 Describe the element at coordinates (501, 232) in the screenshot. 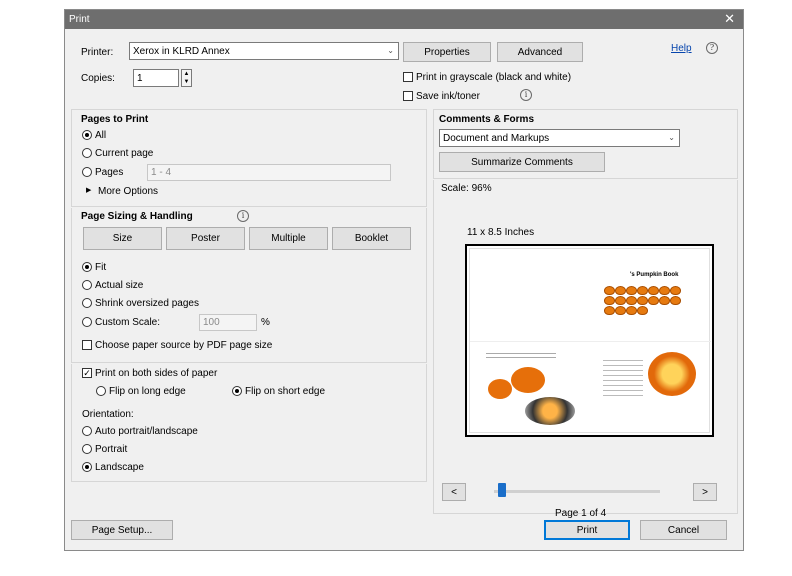

I see `paper-size-label: 11 x 8.5 Inches` at that location.